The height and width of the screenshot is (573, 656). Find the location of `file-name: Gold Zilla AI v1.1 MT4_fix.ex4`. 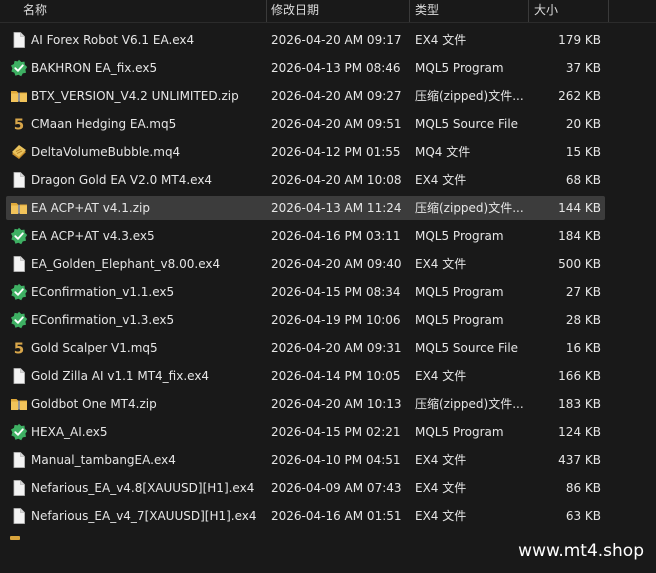

file-name: Gold Zilla AI v1.1 MT4_fix.ex4 is located at coordinates (120, 376).